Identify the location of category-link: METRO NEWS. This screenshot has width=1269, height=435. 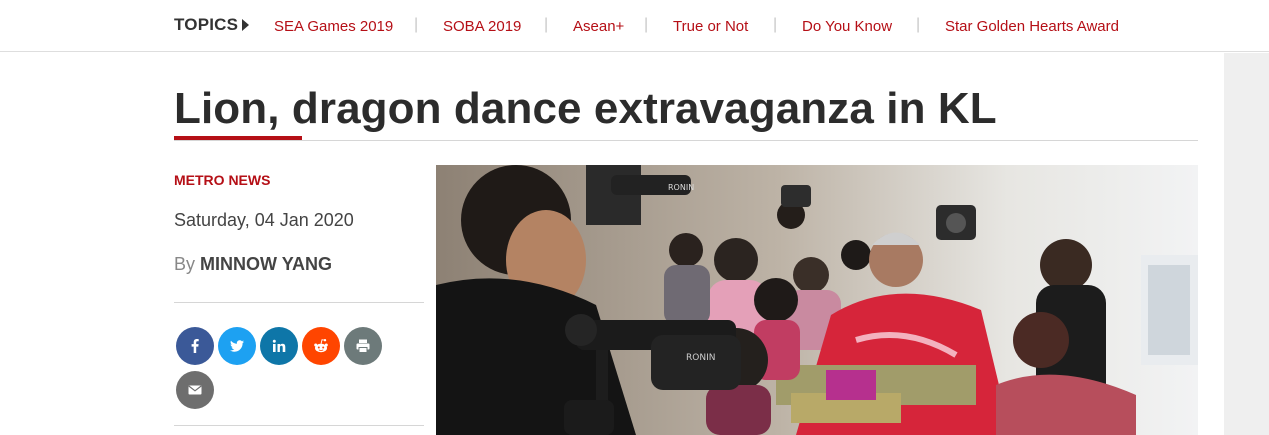
(222, 180).